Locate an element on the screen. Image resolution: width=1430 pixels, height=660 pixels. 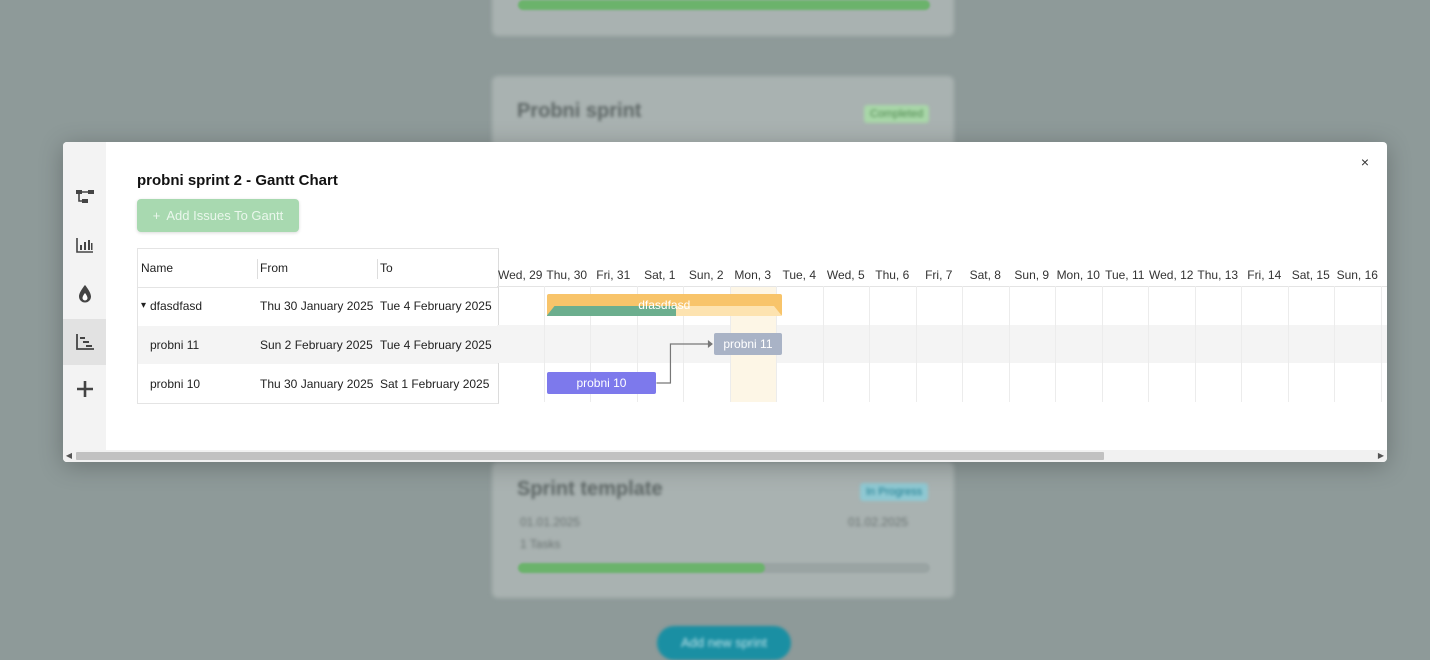
bg-progress-bottom is located at coordinates (724, 568).